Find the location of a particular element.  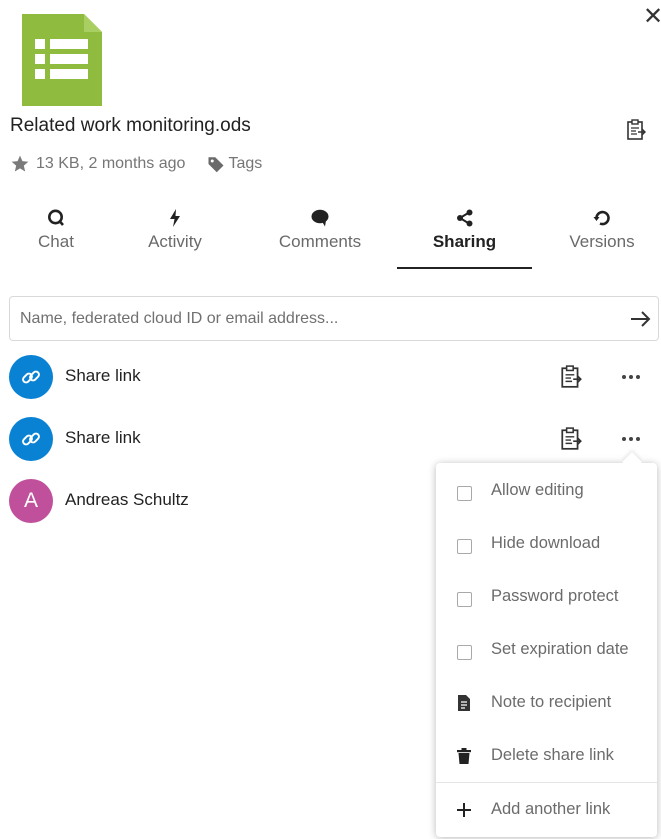

tab-chat: Chat is located at coordinates (56, 237).